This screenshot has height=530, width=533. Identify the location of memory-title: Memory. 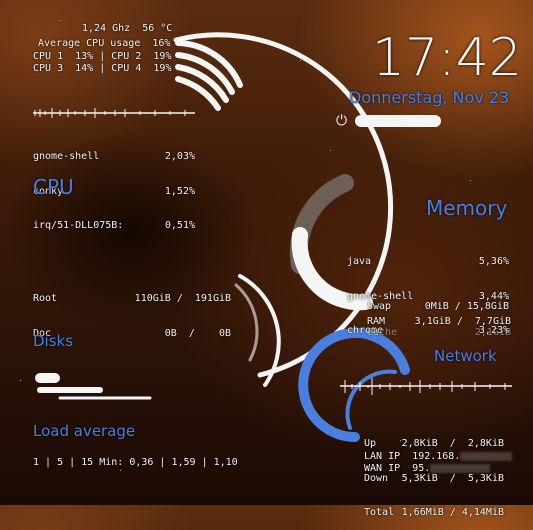
(467, 208).